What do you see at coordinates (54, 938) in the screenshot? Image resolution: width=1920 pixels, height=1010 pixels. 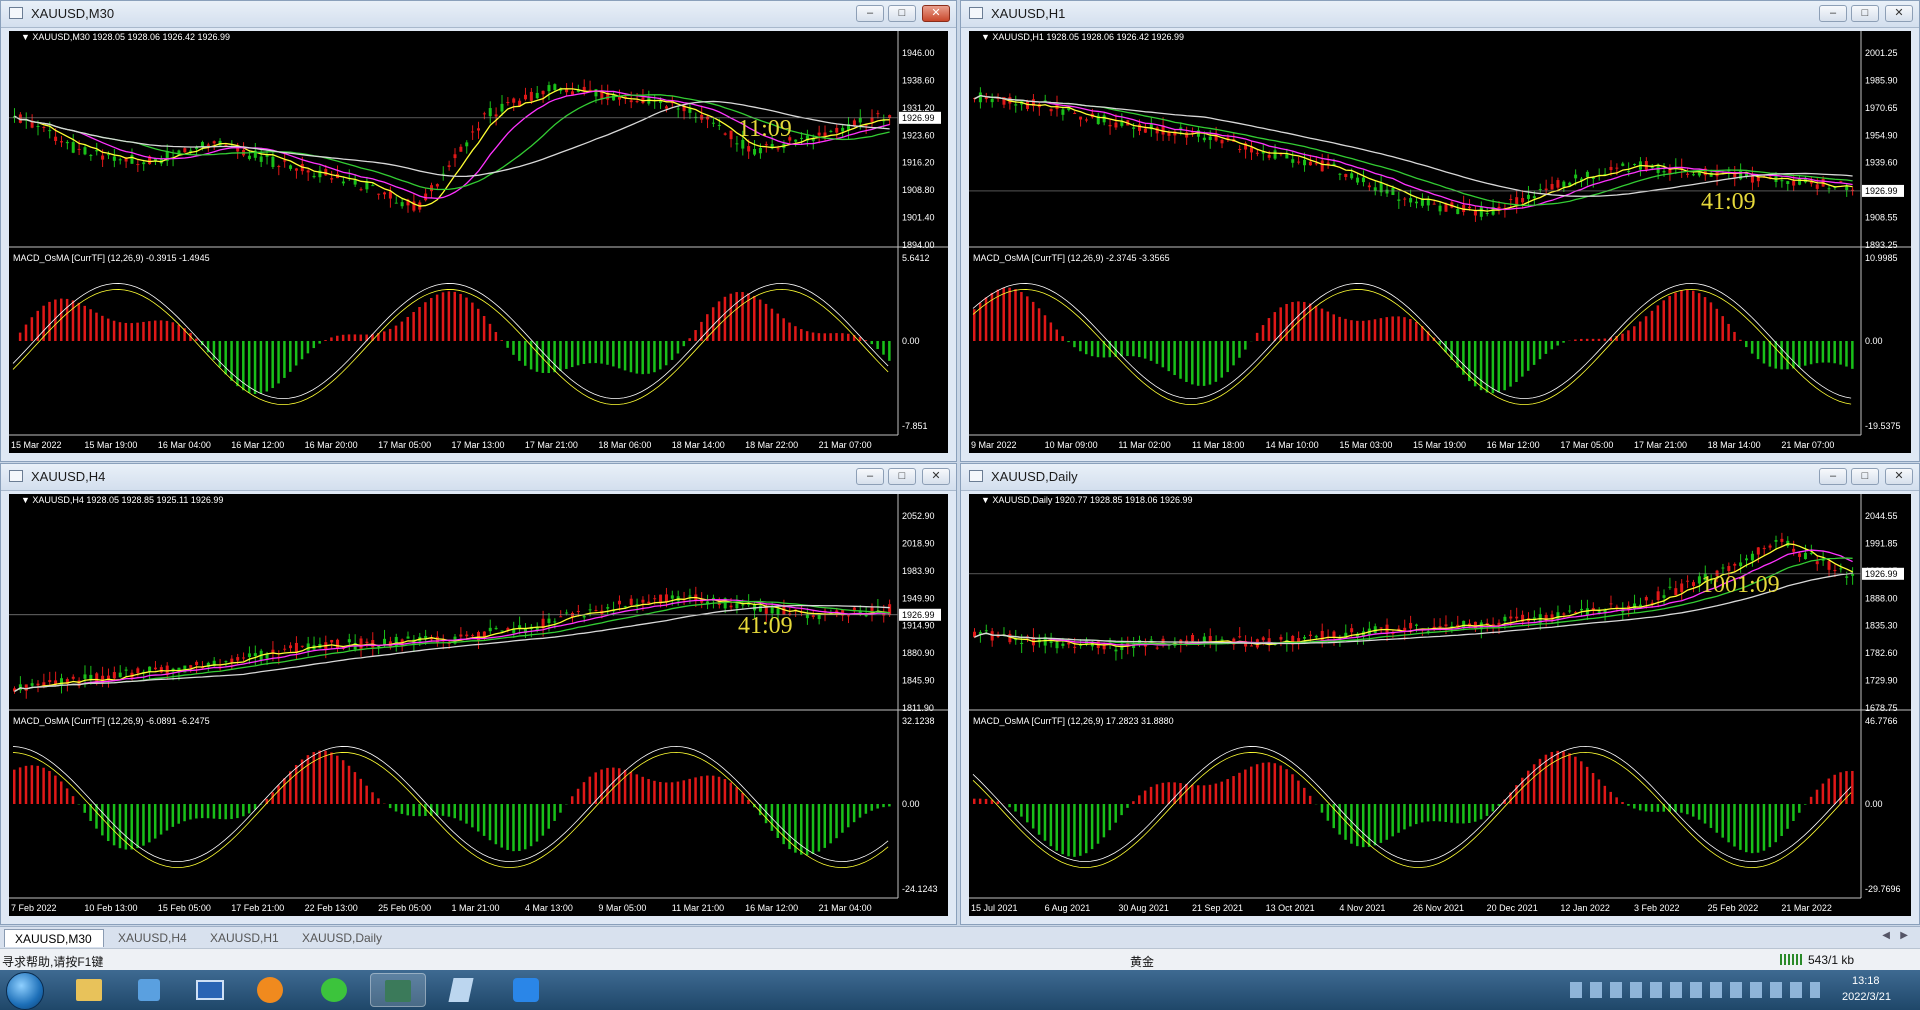 I see `tab-xauusd-m30: XAUUSD,M30` at bounding box center [54, 938].